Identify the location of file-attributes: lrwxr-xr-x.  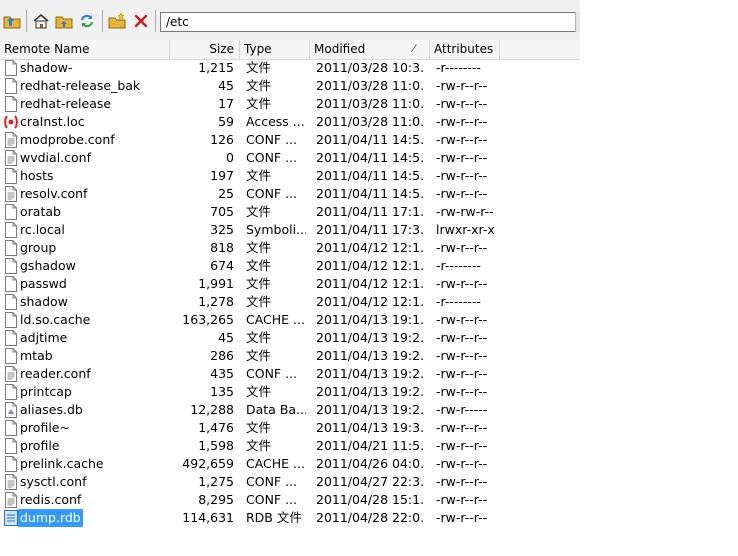
(465, 229).